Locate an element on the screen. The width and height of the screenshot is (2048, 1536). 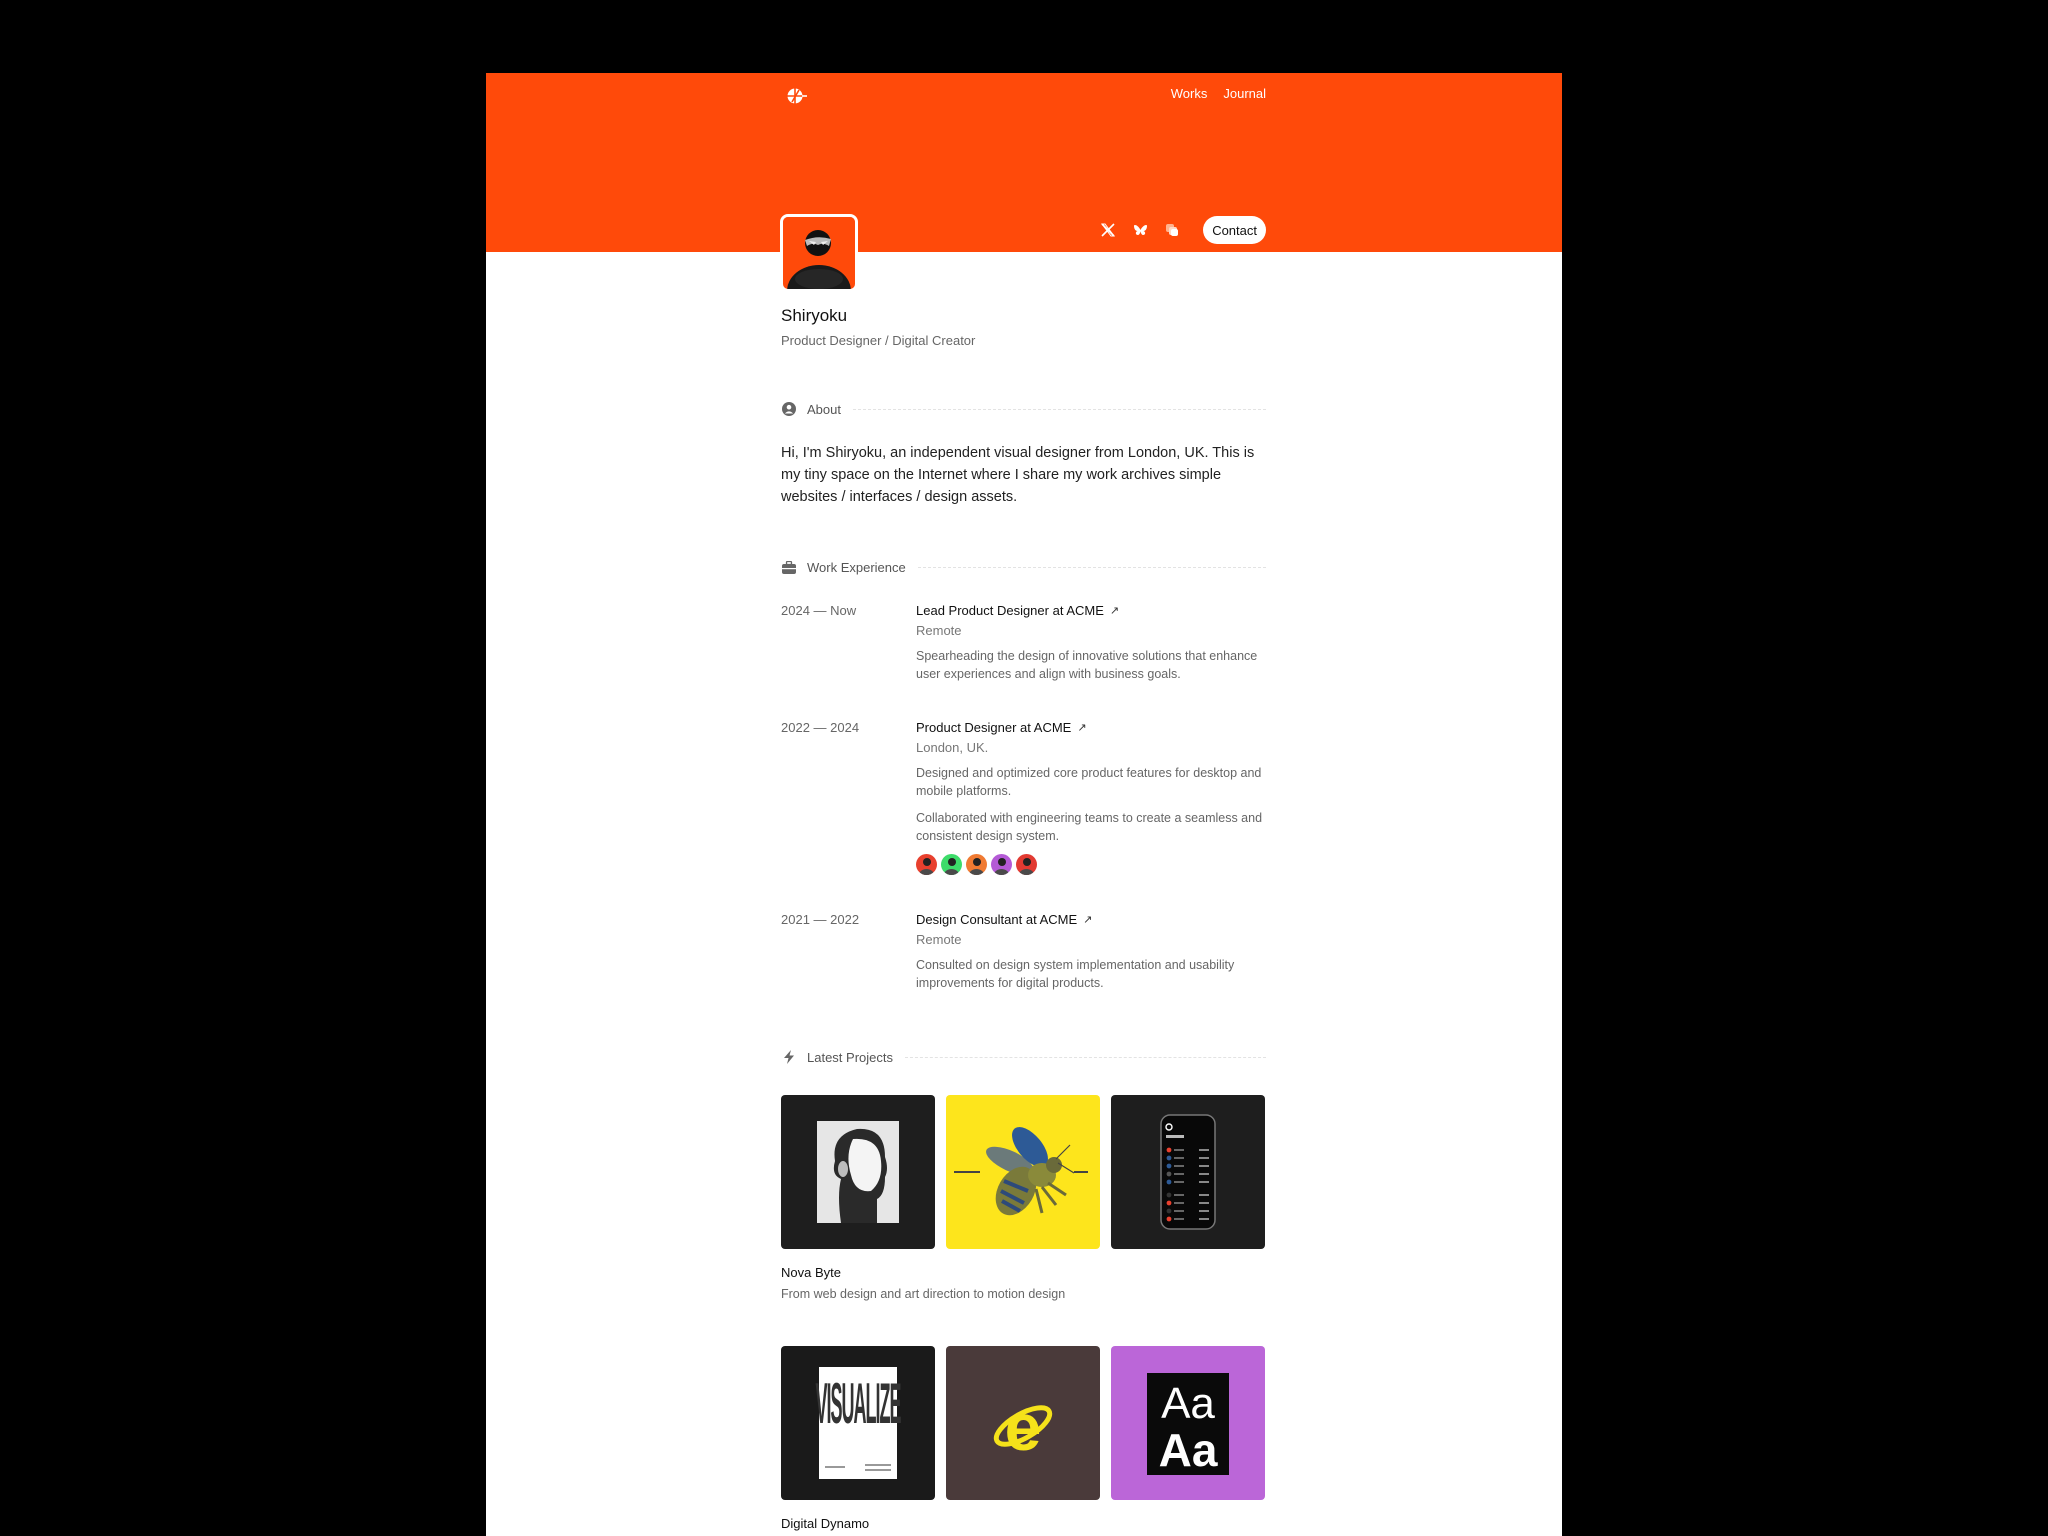
project-name: Nova Byte is located at coordinates (1023, 1272).